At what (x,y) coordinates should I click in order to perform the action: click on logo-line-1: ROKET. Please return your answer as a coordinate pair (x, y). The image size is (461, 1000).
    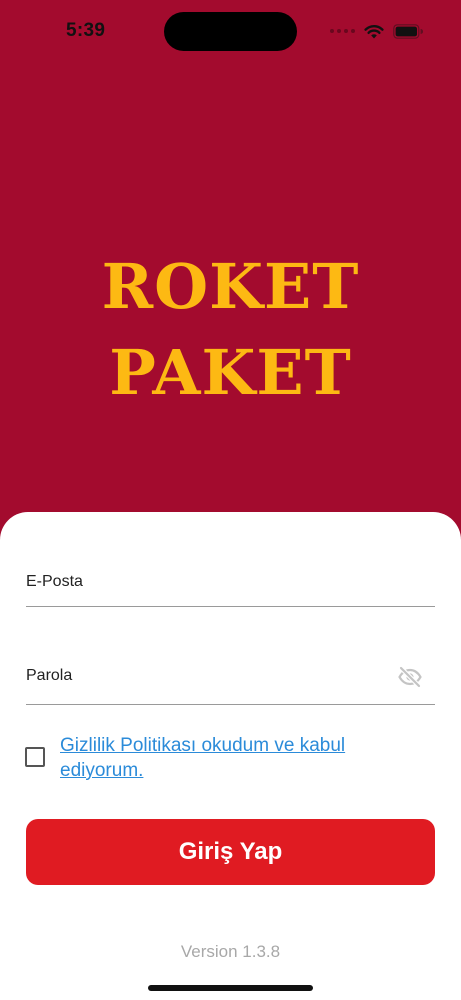
    Looking at the image, I should click on (230, 286).